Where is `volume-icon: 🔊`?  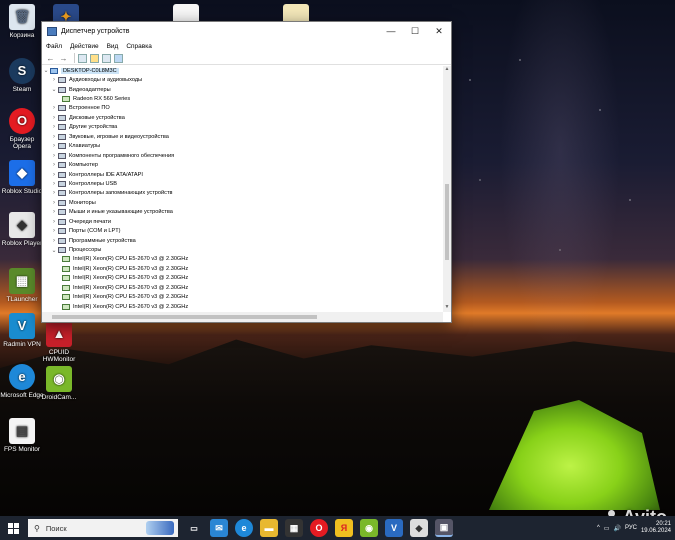 volume-icon: 🔊 is located at coordinates (616, 528).